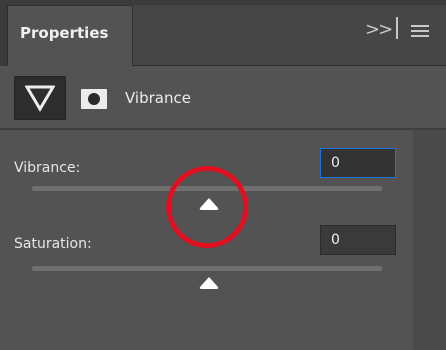  I want to click on saturation-label: Saturation:, so click(53, 244).